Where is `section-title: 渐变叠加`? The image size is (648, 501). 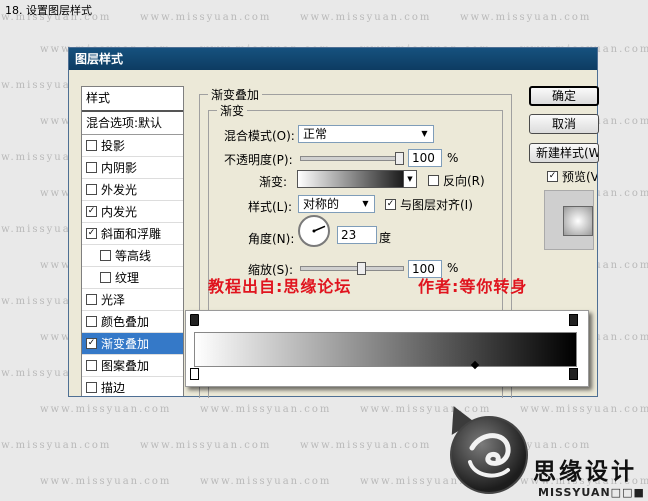 section-title: 渐变叠加 is located at coordinates (235, 94).